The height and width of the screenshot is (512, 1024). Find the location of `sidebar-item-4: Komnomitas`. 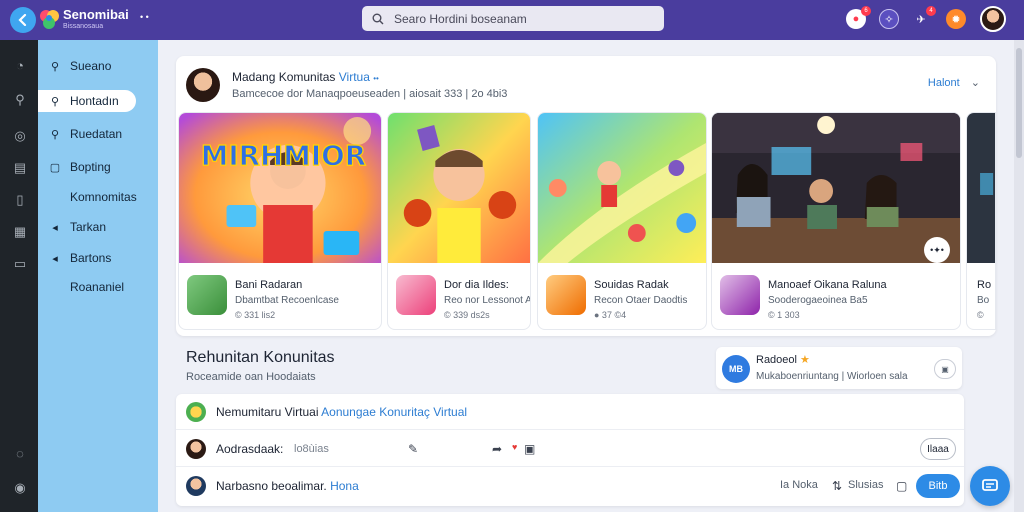

sidebar-item-4: Komnomitas is located at coordinates (98, 197).